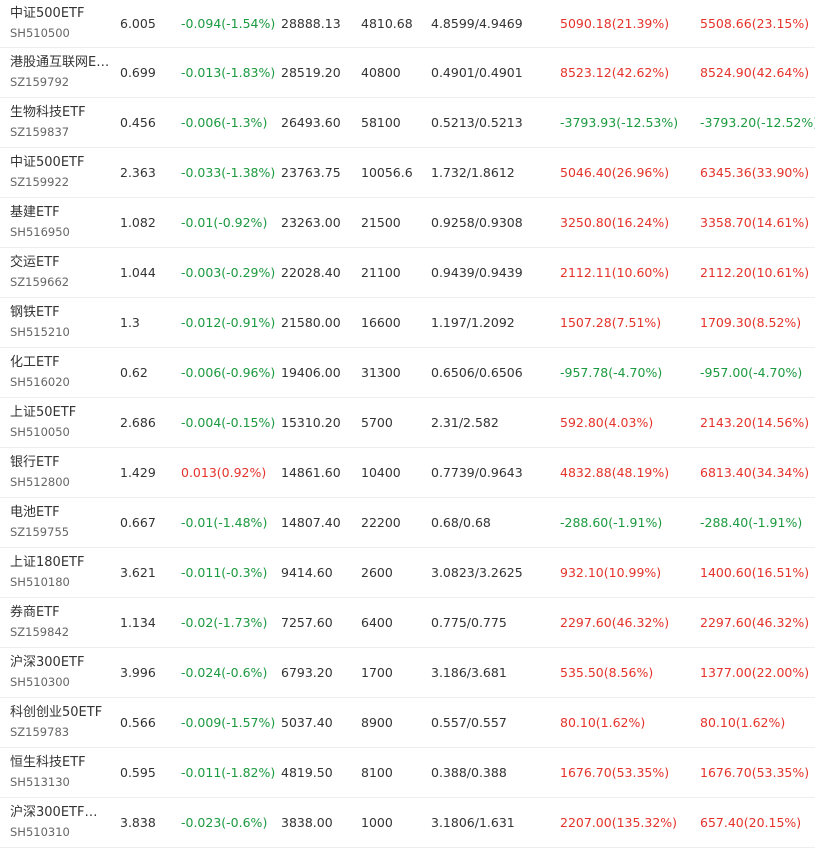  I want to click on fund-name: 银行ETF, so click(60, 463).